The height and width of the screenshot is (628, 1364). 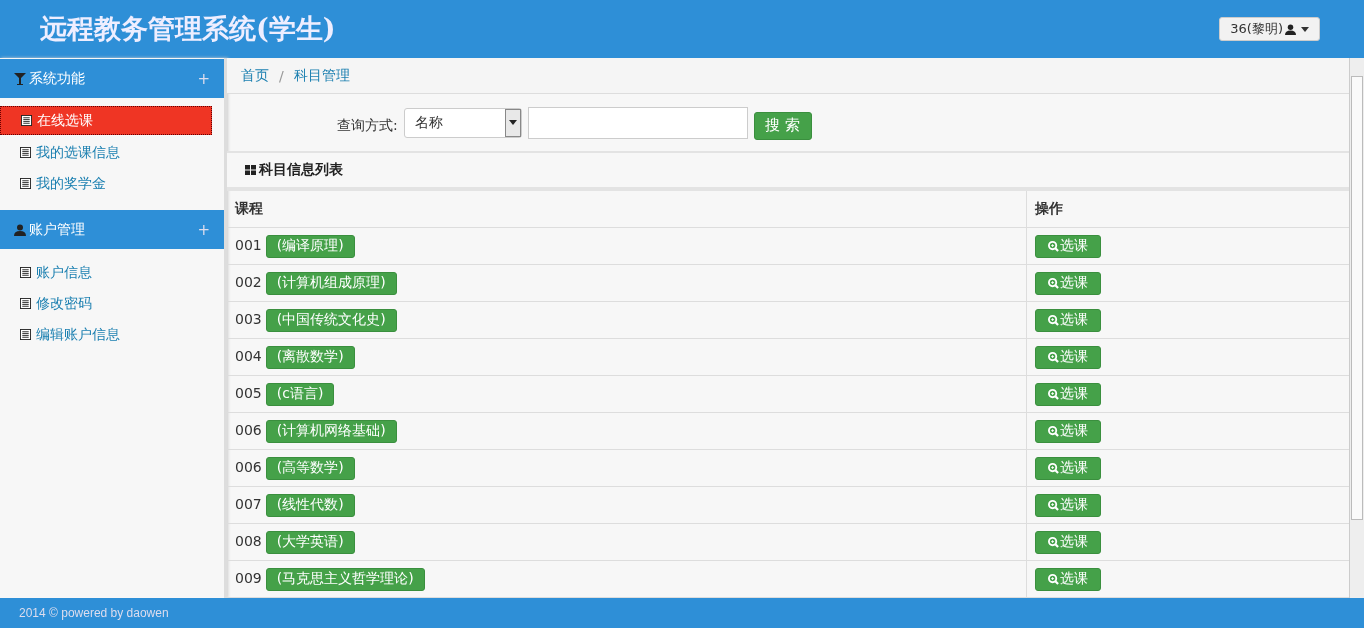 I want to click on grid-icon, so click(x=251, y=170).